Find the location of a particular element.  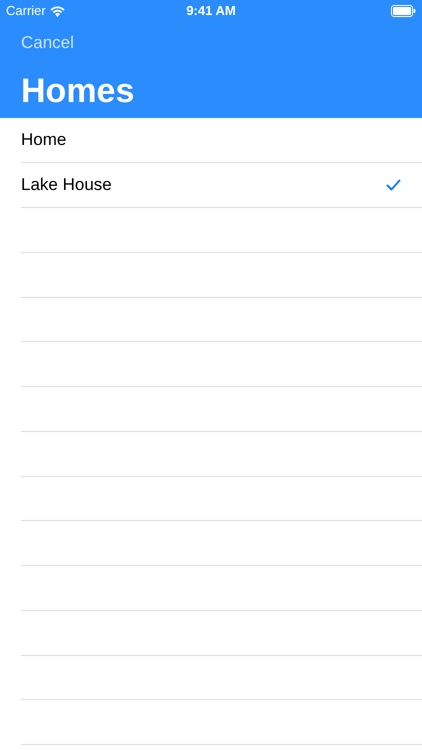

status-time: 9:41 AM is located at coordinates (211, 11).